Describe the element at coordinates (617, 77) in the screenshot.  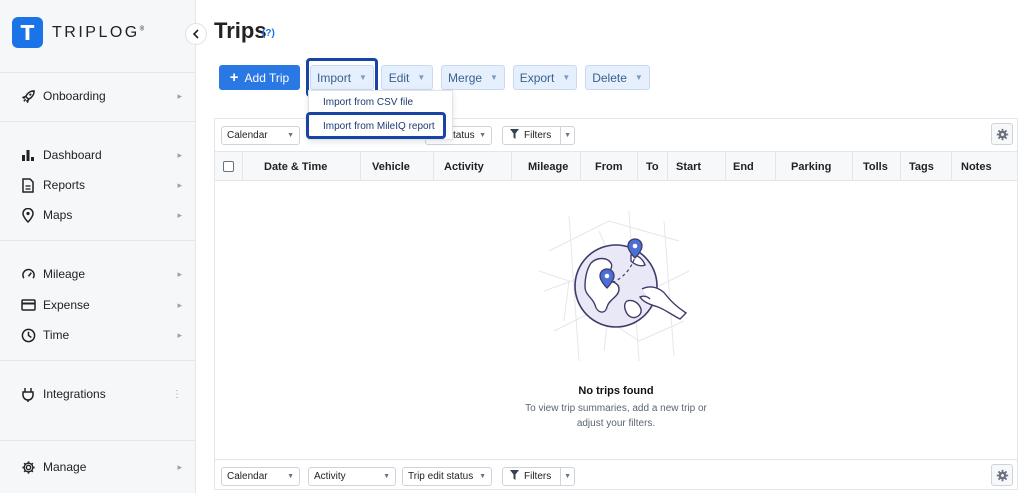
I see `delete-button: Delete ▼` at that location.